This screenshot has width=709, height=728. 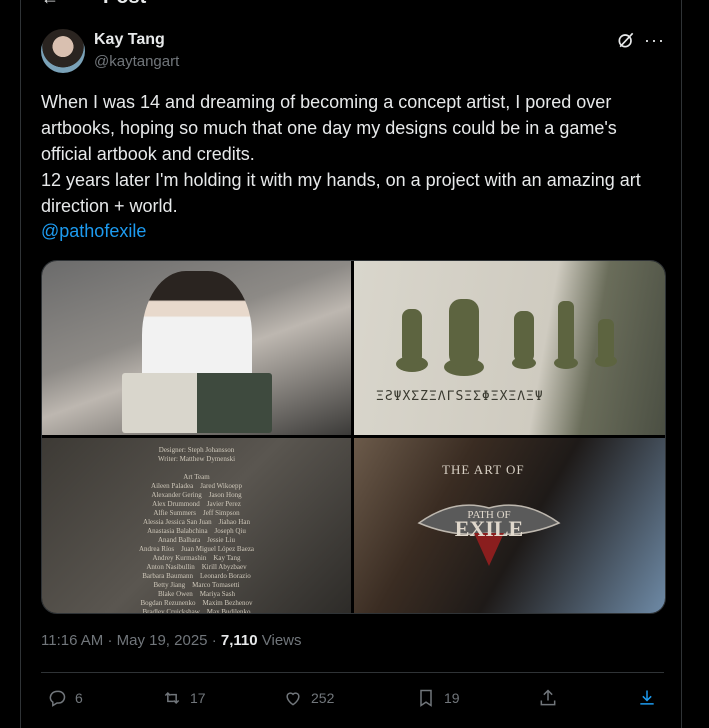 What do you see at coordinates (79, 698) in the screenshot?
I see `reply-count: 6` at bounding box center [79, 698].